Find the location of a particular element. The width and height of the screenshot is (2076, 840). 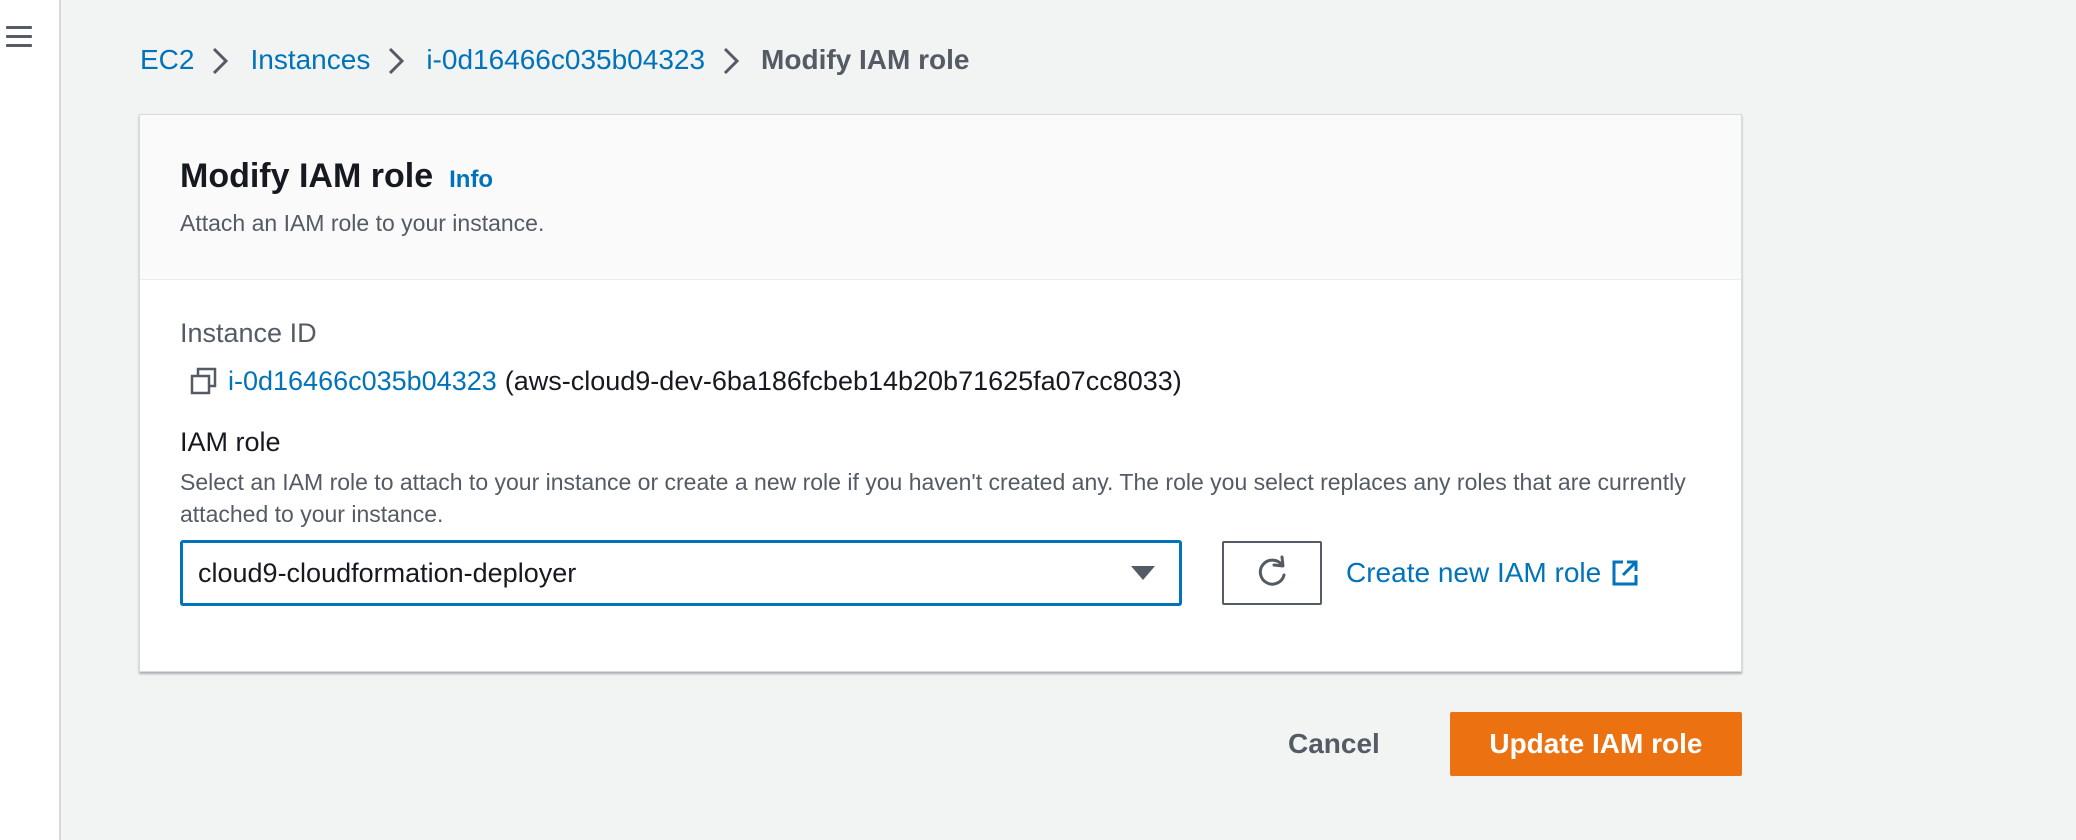

refresh-roles-button is located at coordinates (1272, 573).